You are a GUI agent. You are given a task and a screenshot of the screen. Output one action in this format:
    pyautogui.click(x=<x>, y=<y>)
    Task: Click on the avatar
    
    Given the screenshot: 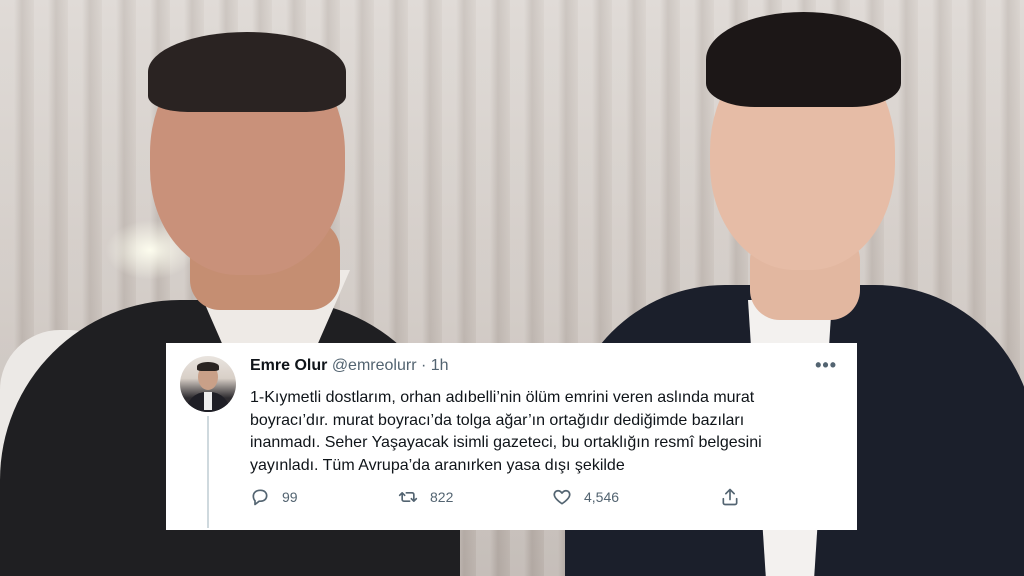 What is the action you would take?
    pyautogui.click(x=208, y=384)
    